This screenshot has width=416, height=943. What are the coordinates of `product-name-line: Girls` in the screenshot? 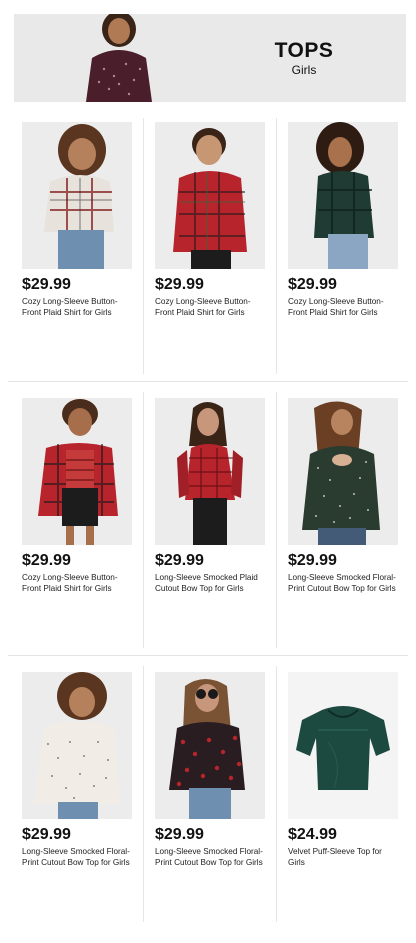 It's located at (296, 862).